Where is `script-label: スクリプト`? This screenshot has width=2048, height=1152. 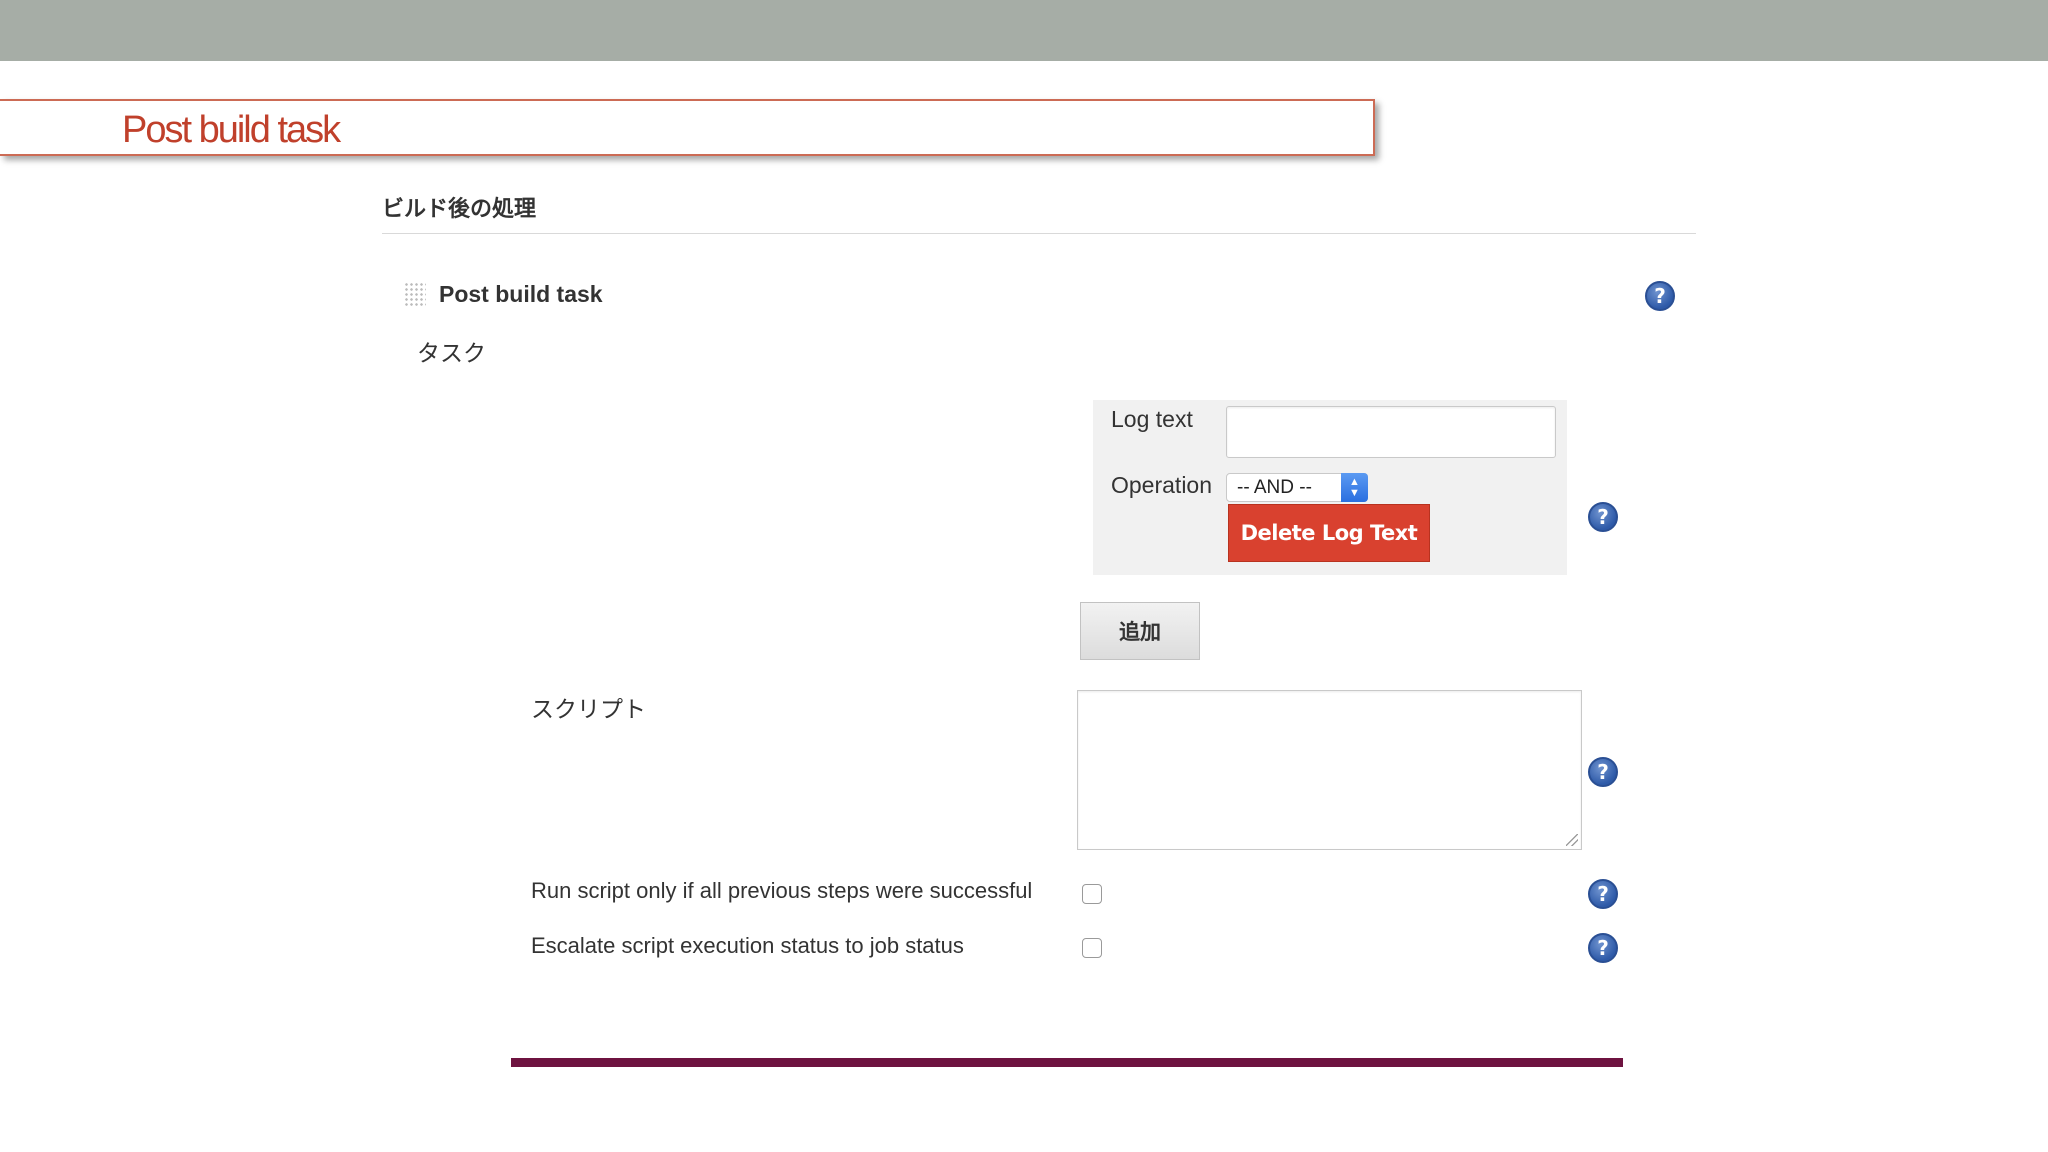
script-label: スクリプト is located at coordinates (588, 710).